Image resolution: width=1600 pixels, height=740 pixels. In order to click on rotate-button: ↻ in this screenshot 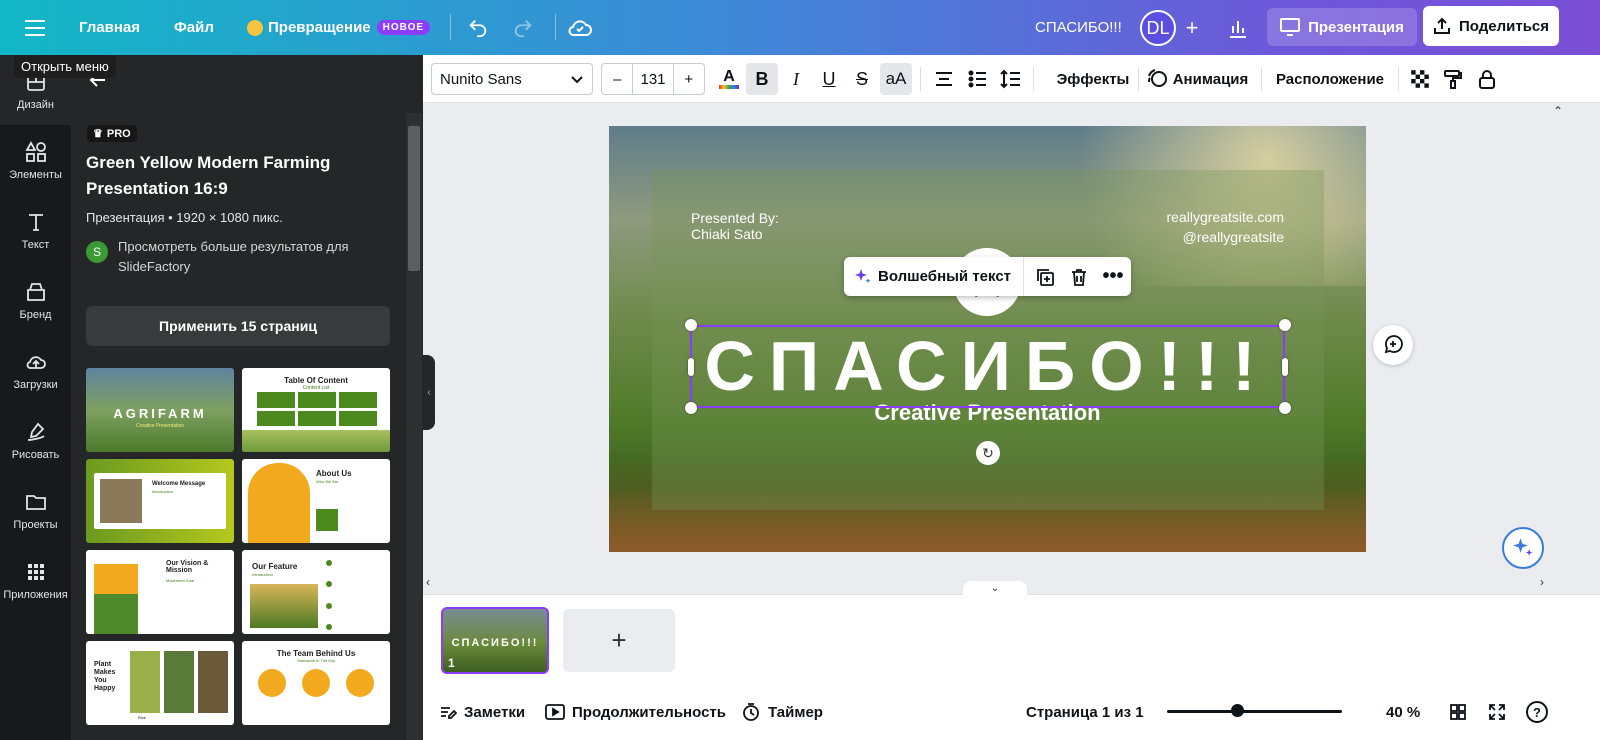, I will do `click(988, 453)`.